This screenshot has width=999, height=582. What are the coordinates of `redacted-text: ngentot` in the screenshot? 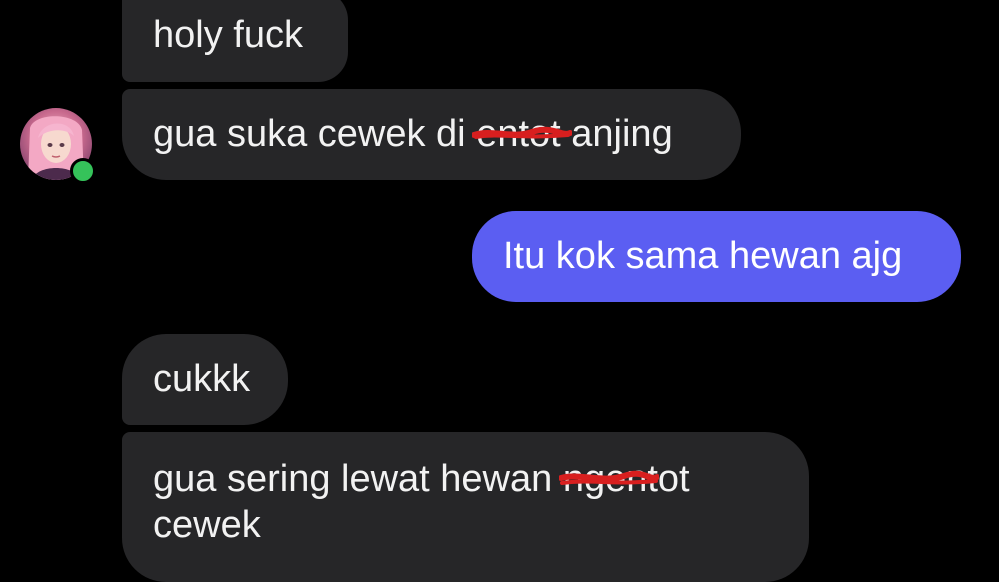 It's located at (626, 479).